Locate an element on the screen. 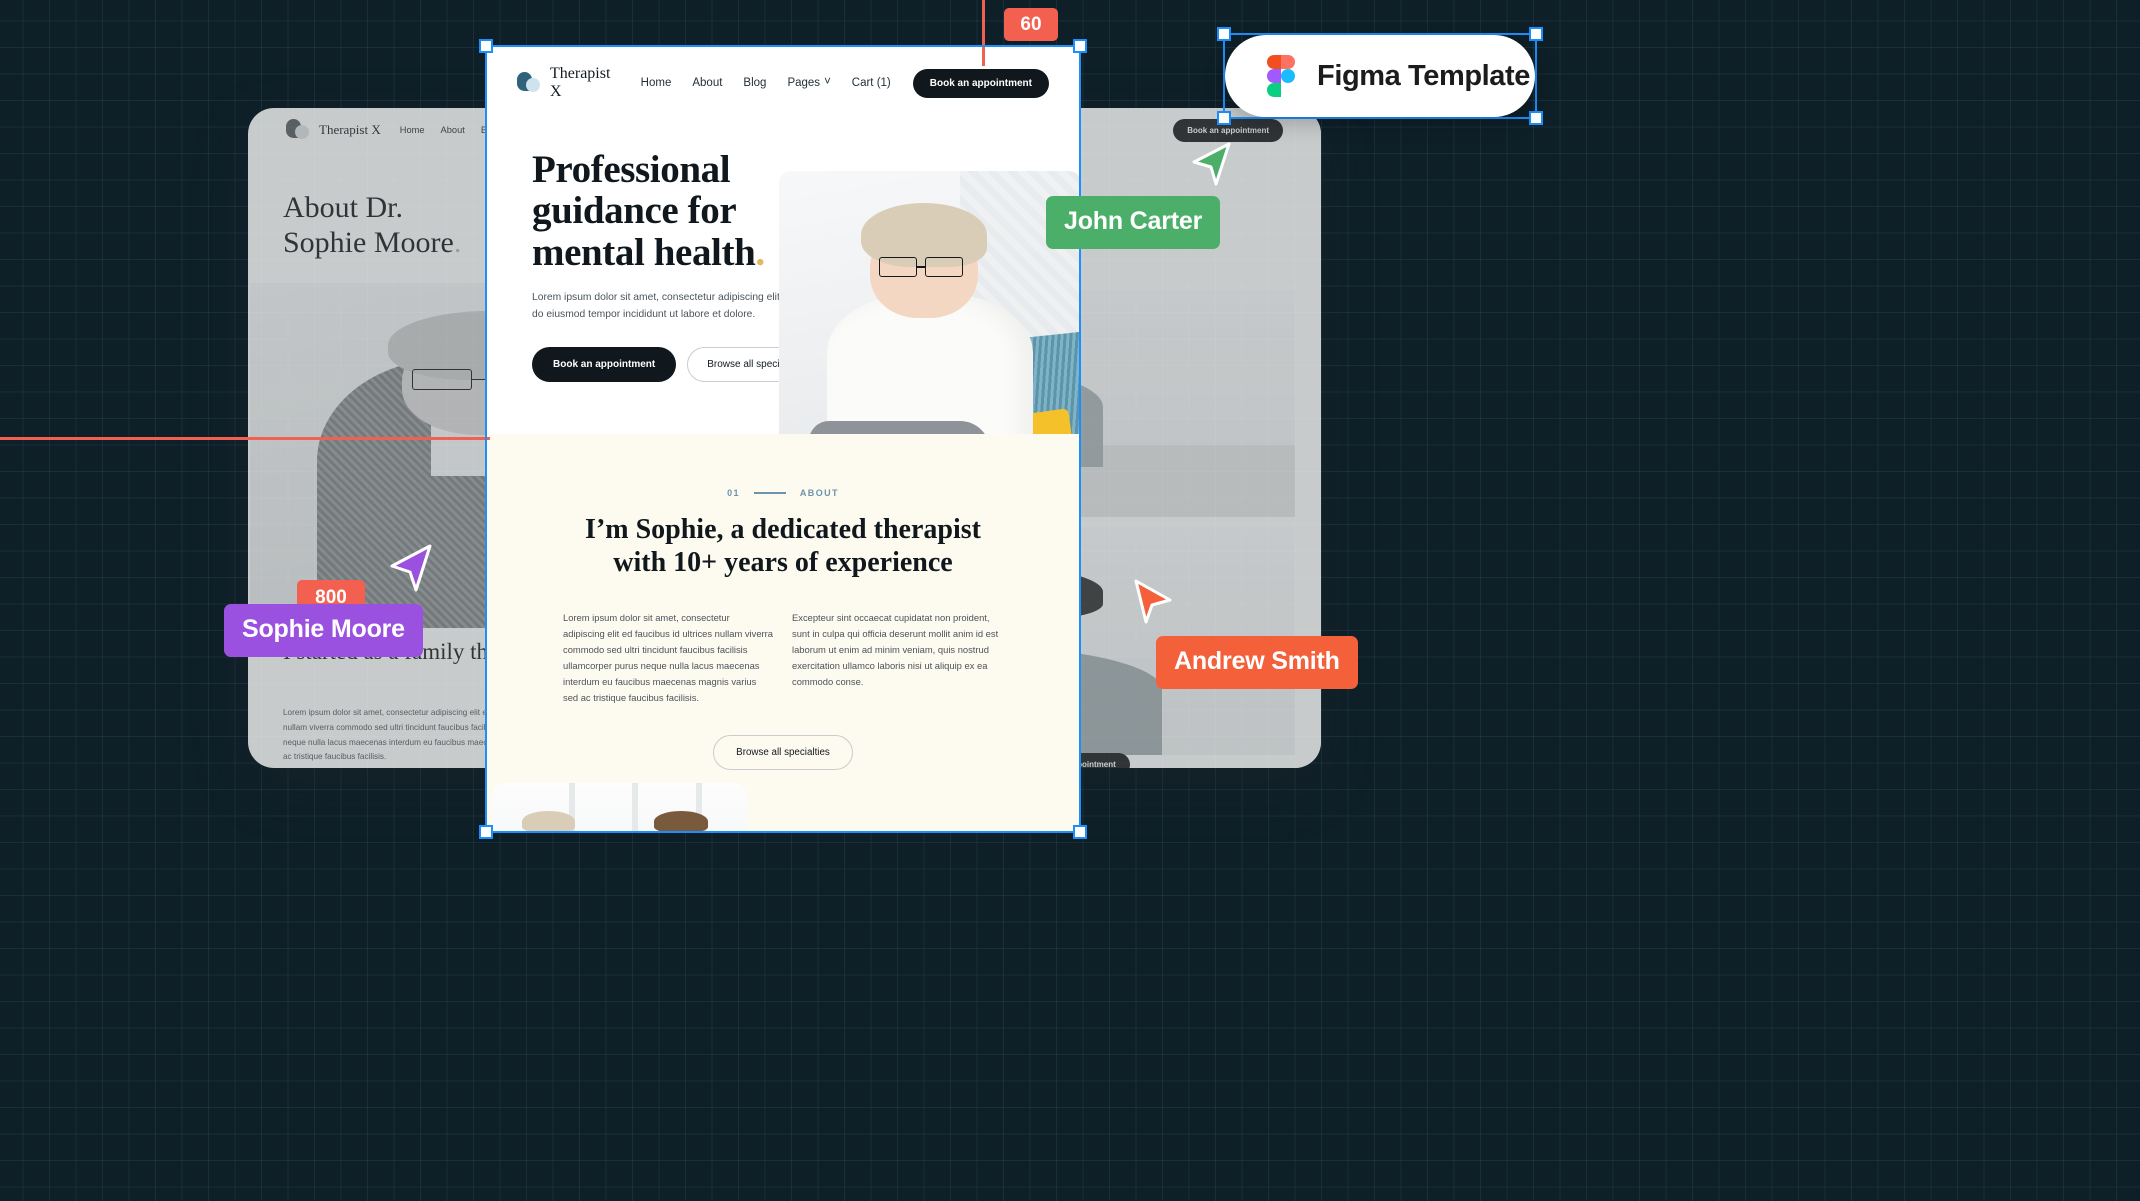 The height and width of the screenshot is (1201, 2140). main-logo: Therapist X is located at coordinates (568, 83).